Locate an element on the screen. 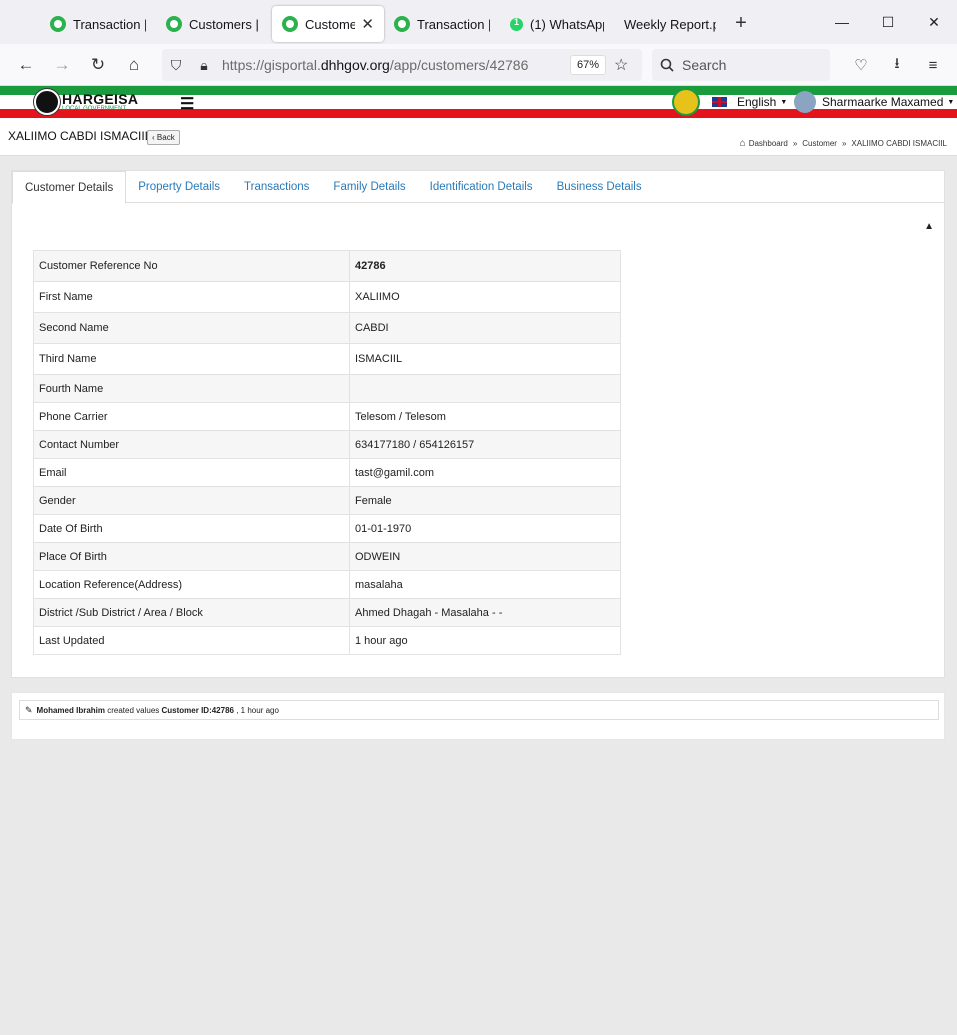  logo-emblem-icon is located at coordinates (47, 102).